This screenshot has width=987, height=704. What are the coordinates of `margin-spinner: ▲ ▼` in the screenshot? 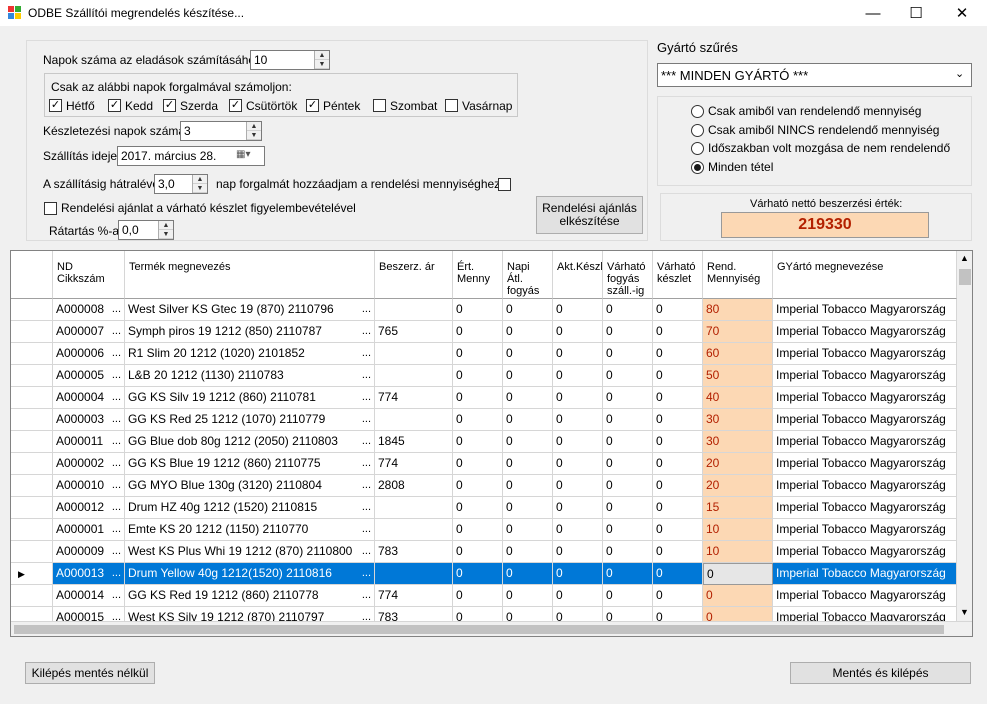 It's located at (165, 230).